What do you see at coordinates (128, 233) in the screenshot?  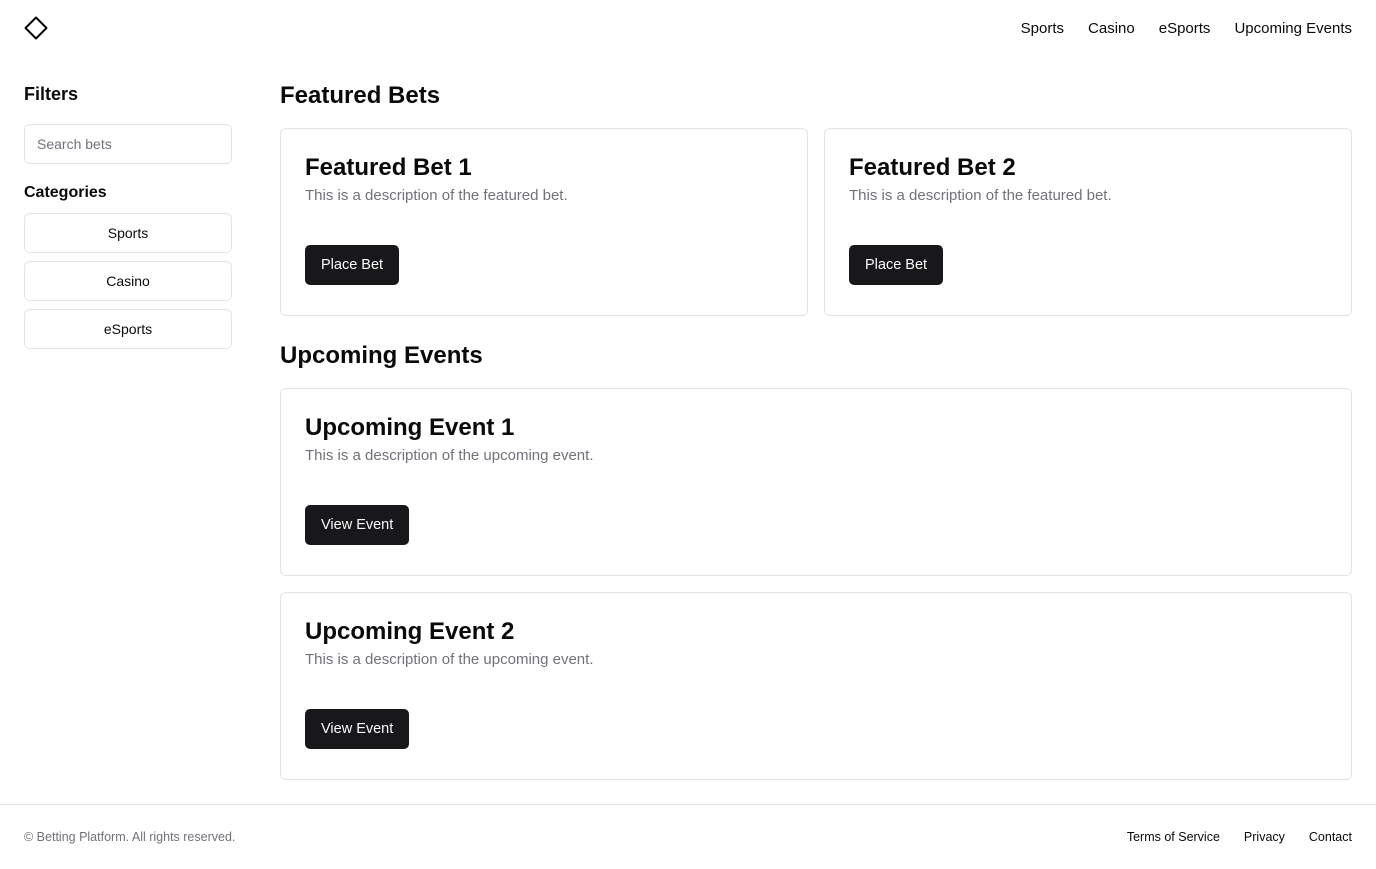 I see `category-sports-button: Sports` at bounding box center [128, 233].